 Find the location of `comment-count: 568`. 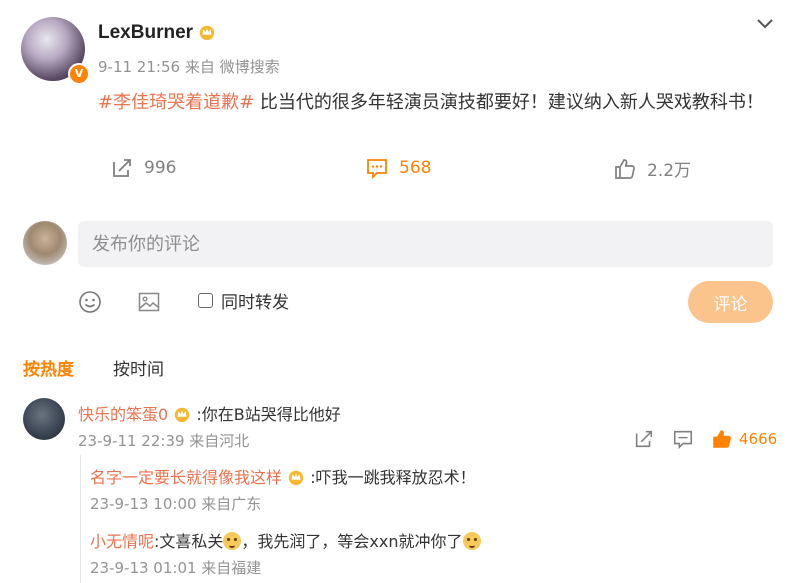

comment-count: 568 is located at coordinates (415, 168).